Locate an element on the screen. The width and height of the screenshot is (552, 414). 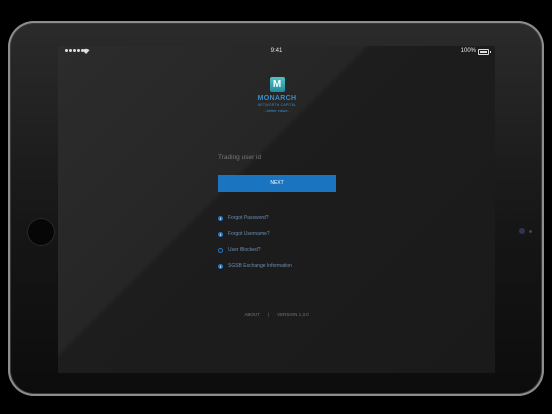
forgot-password-link: i Forgot Password? is located at coordinates (255, 218).